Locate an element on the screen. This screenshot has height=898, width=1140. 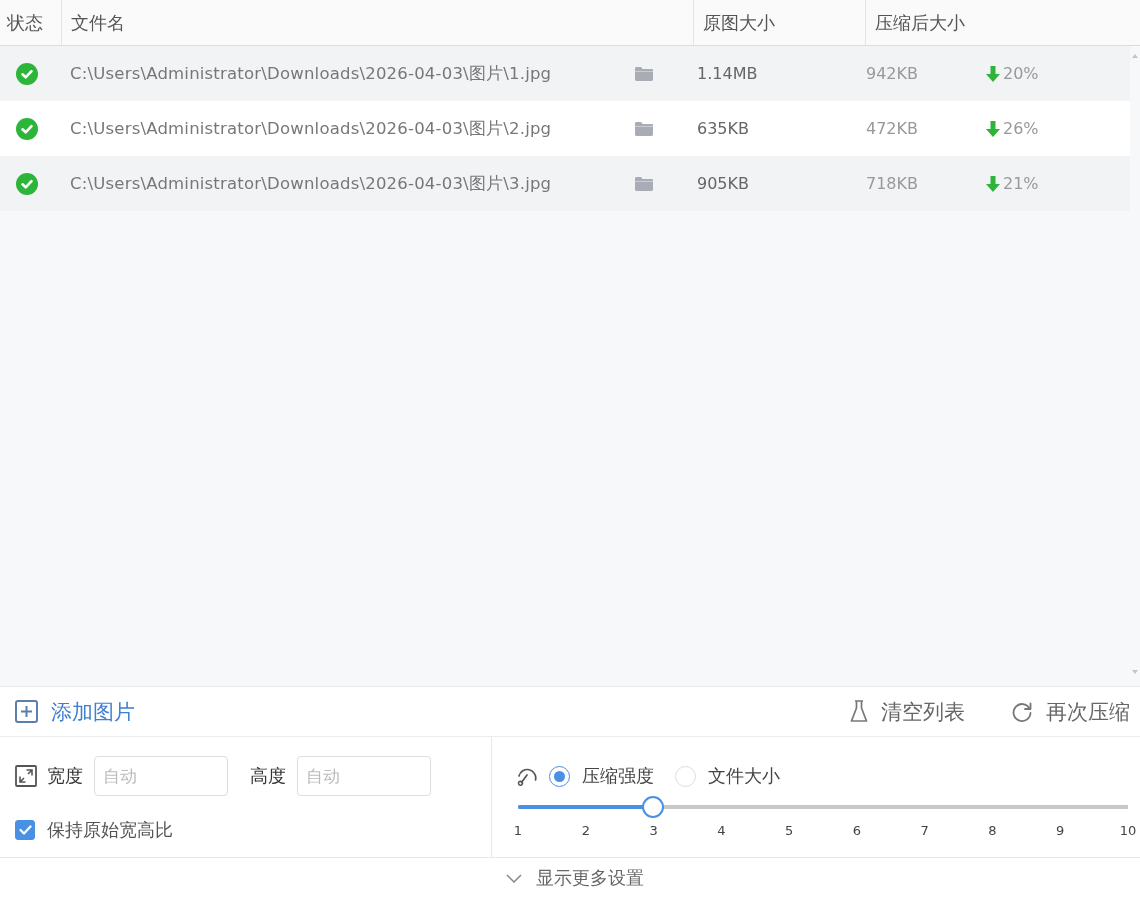
radio-button is located at coordinates (559, 776).